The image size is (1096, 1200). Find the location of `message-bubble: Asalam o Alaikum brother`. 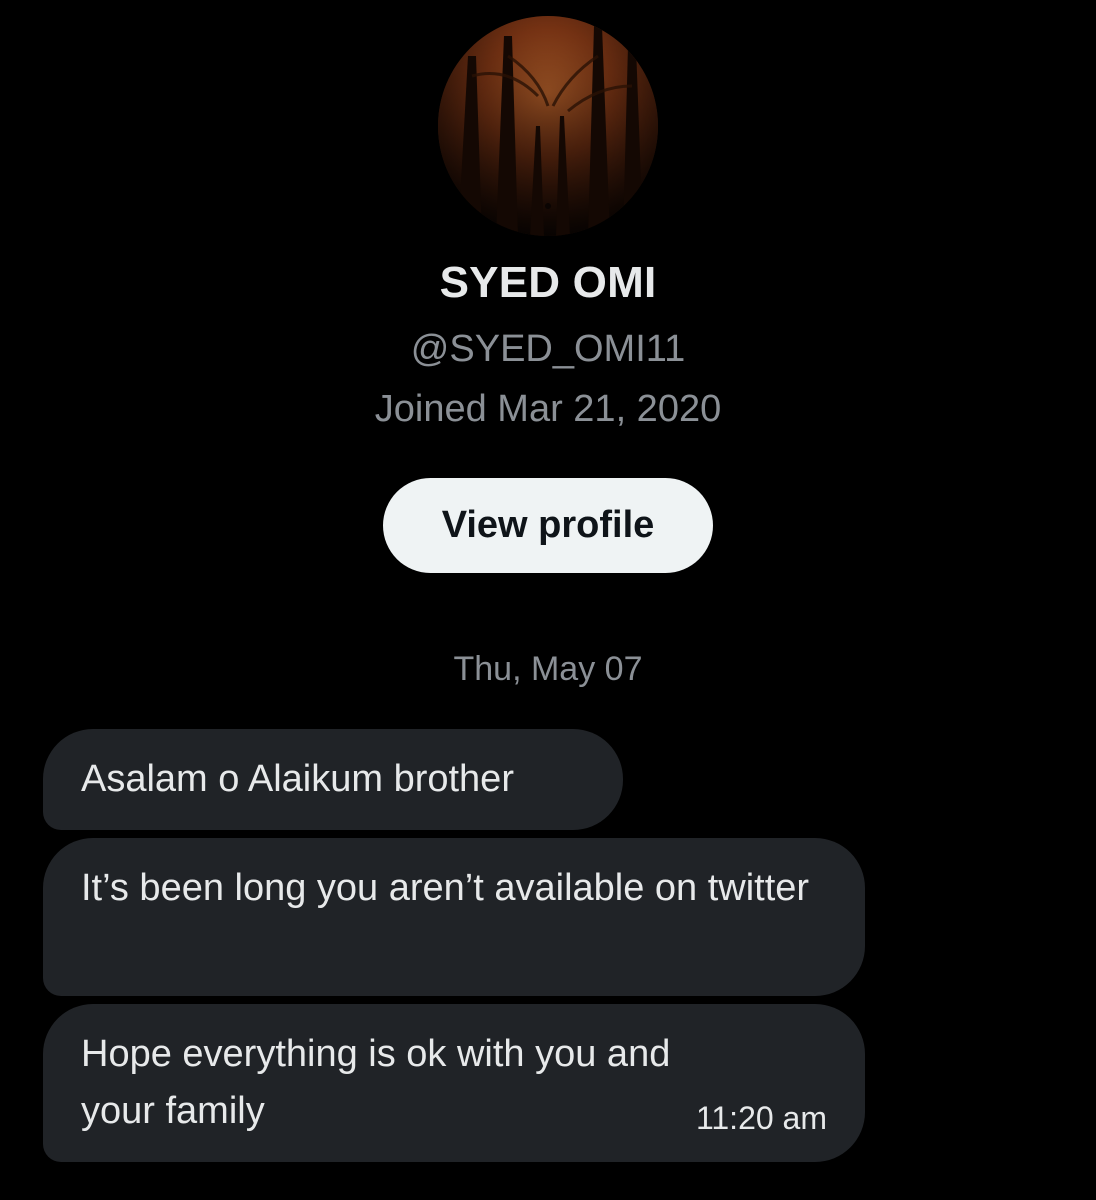

message-bubble: Asalam o Alaikum brother is located at coordinates (333, 779).